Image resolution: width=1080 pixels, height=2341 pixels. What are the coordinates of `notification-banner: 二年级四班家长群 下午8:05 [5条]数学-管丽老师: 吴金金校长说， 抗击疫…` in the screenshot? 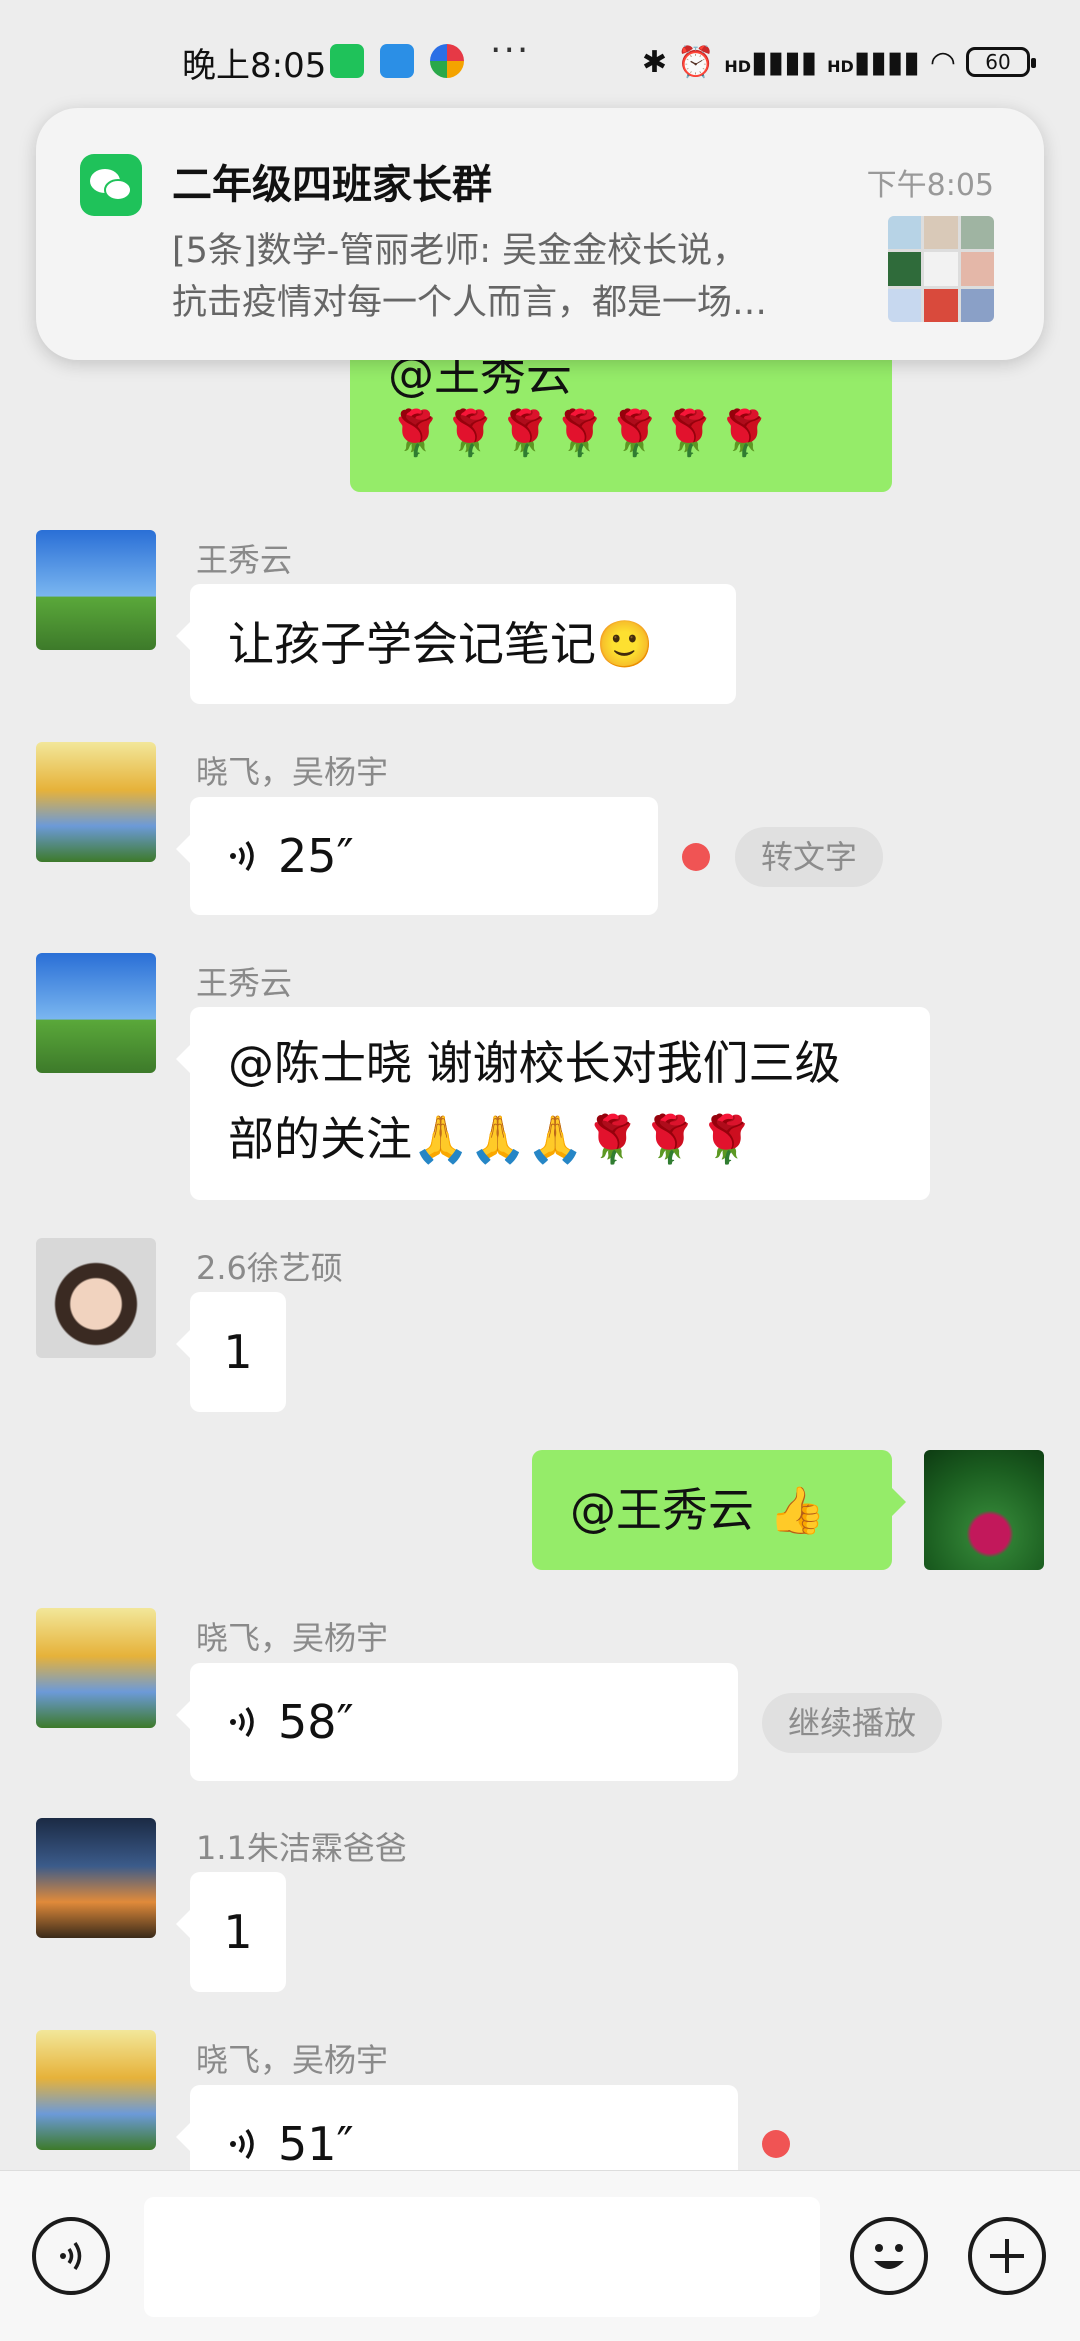 It's located at (540, 234).